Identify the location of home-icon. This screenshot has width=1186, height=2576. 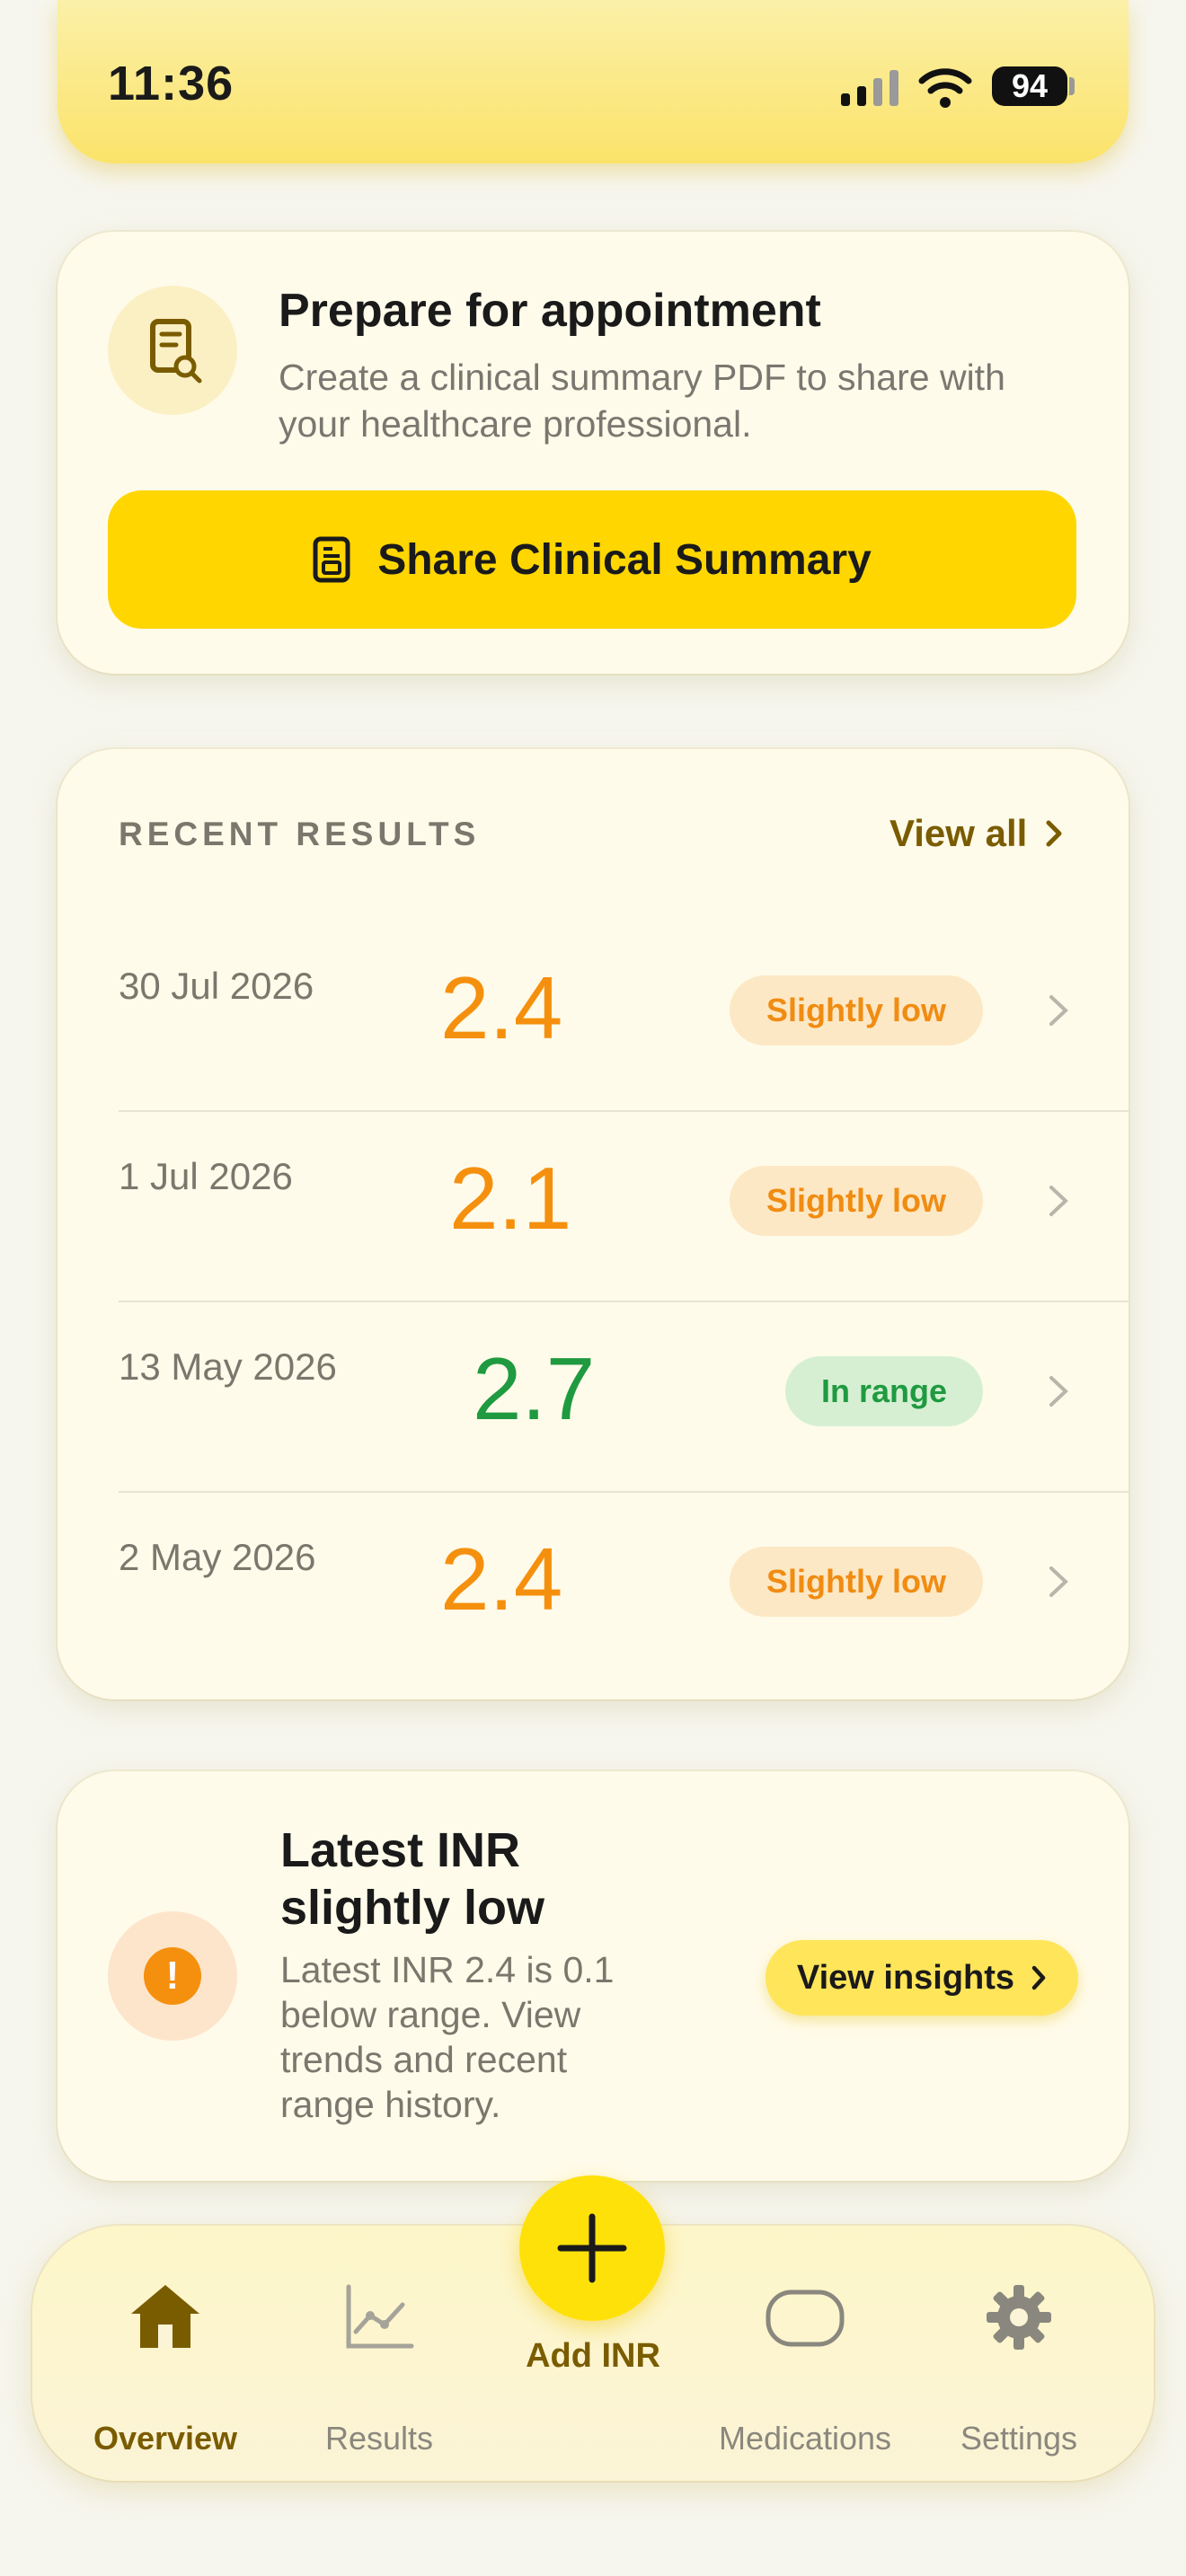
(165, 2316).